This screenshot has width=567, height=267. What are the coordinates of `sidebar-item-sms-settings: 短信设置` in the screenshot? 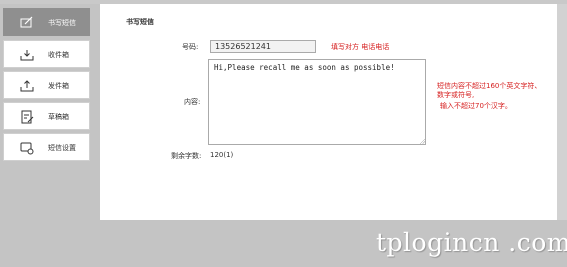 It's located at (46, 147).